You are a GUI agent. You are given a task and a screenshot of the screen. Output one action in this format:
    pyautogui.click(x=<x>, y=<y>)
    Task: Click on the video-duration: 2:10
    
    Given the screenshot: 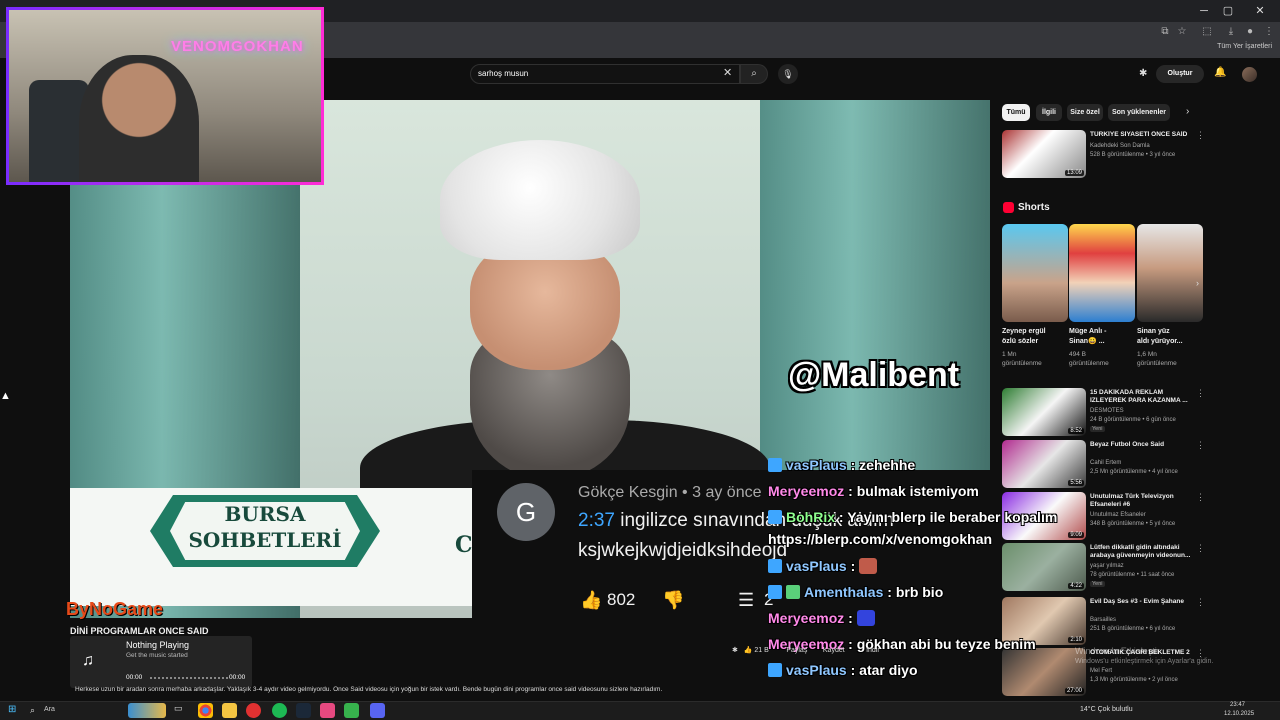 What is the action you would take?
    pyautogui.click(x=1076, y=640)
    